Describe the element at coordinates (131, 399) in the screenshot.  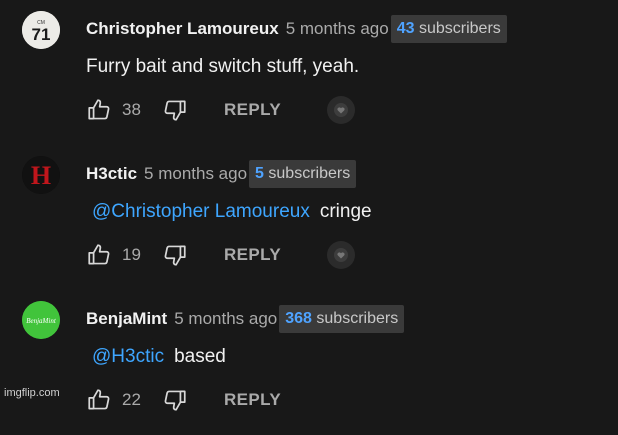
I see `like-count: 22` at that location.